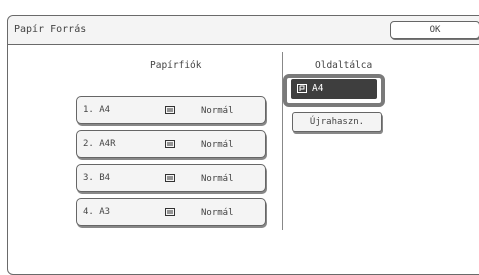  I want to click on tray-button-4: 4. A3 Normál, so click(171, 212).